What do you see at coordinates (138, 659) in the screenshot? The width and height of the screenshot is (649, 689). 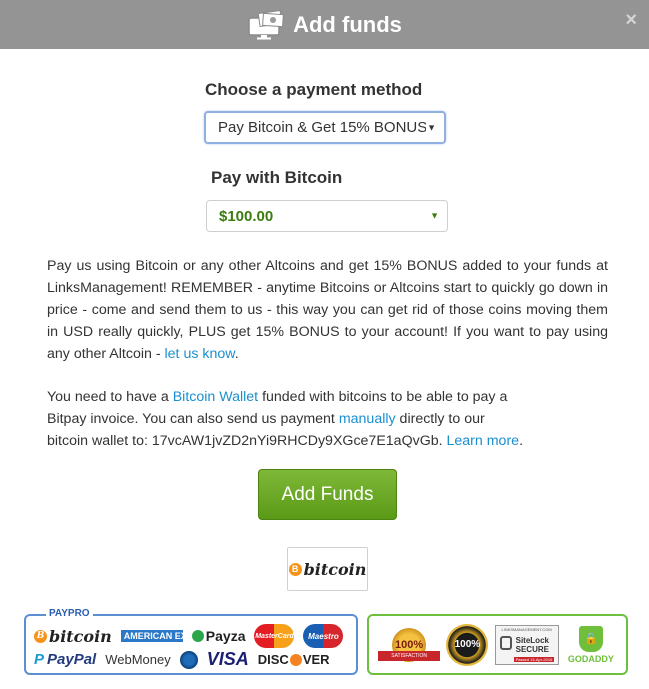 I see `webmoney-logo: WebMoney` at bounding box center [138, 659].